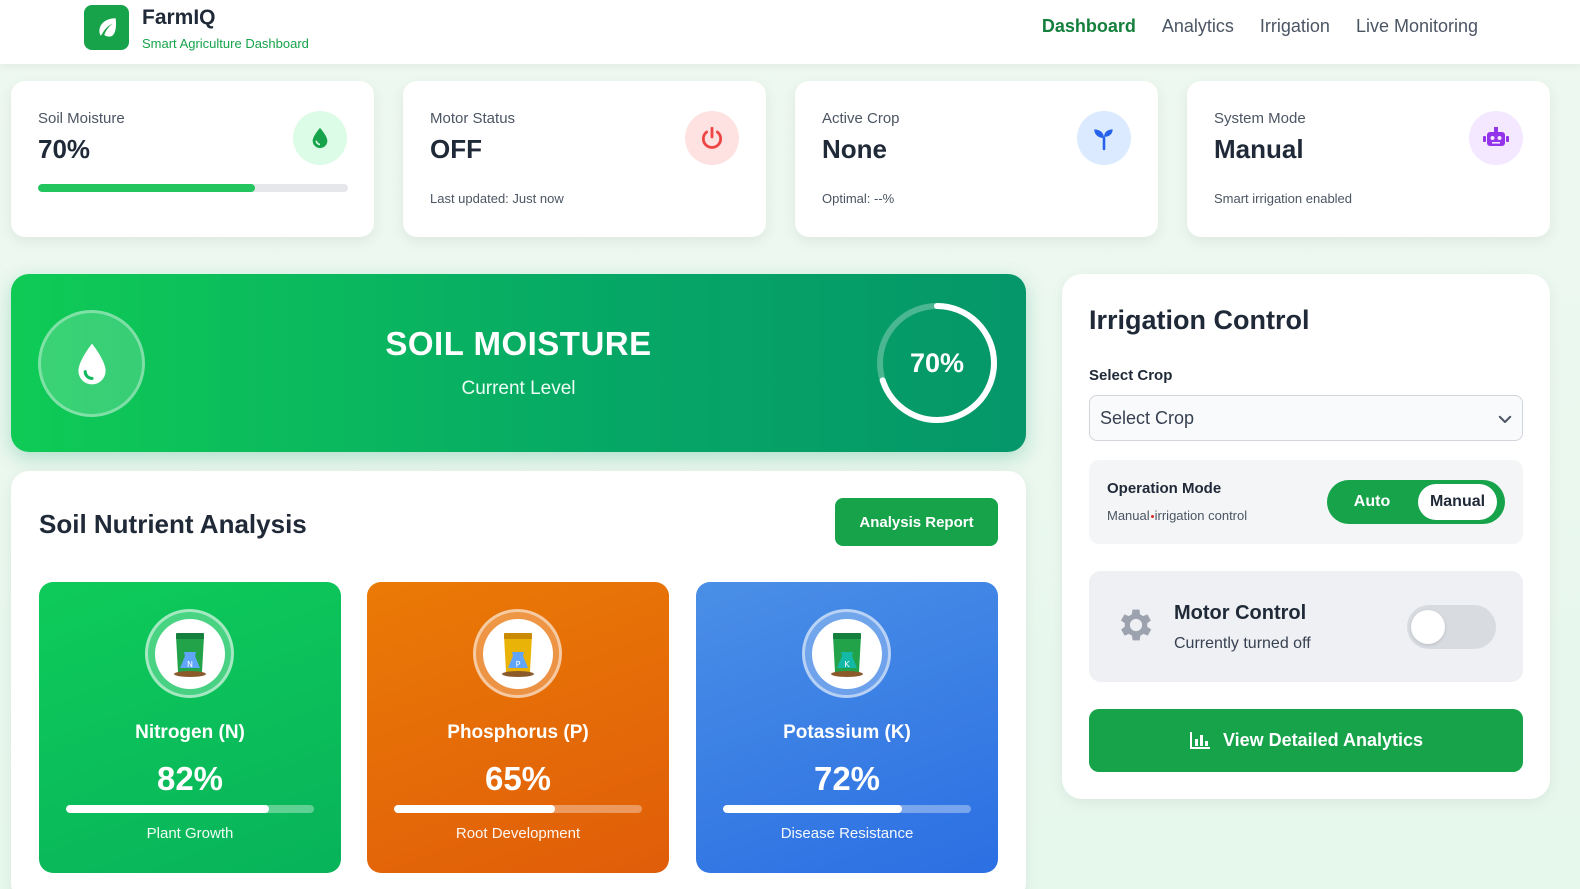 The width and height of the screenshot is (1580, 889). I want to click on stat-label: Active Crop, so click(861, 118).